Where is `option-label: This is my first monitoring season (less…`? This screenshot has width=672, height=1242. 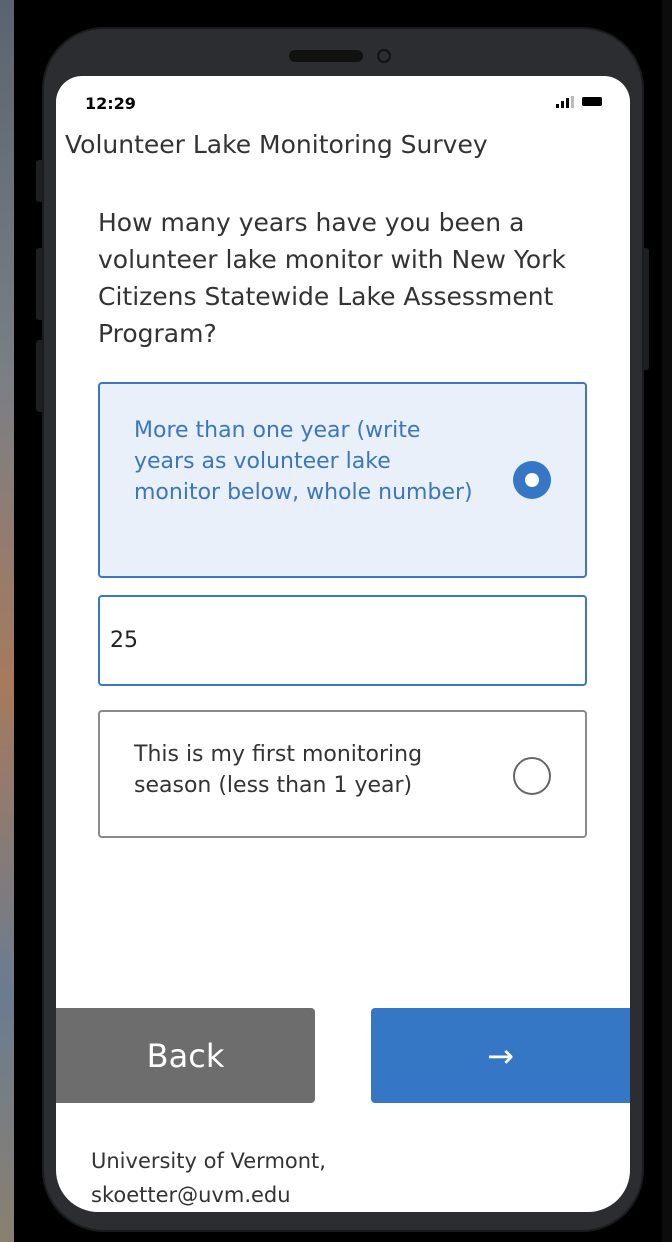
option-label: This is my first monitoring season (less… is located at coordinates (278, 770).